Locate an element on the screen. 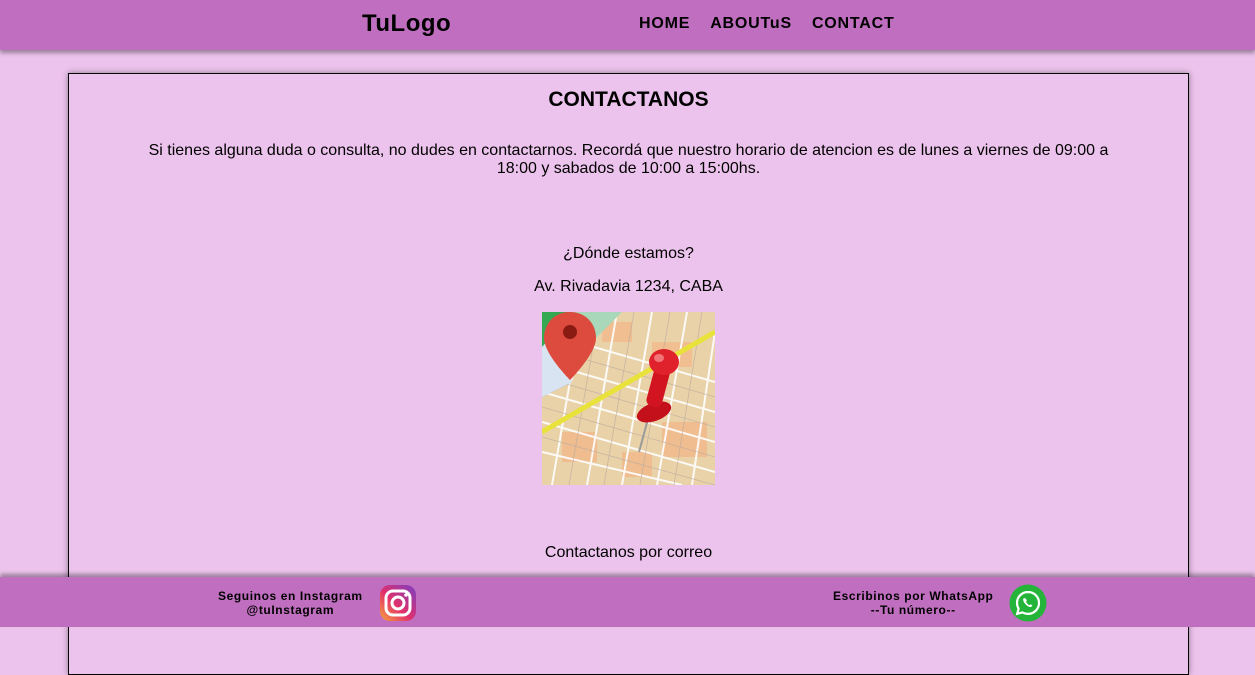 This screenshot has height=675, width=1255. whatsapp-link: Escribinos por WhatsApp --Tu número-- is located at coordinates (940, 603).